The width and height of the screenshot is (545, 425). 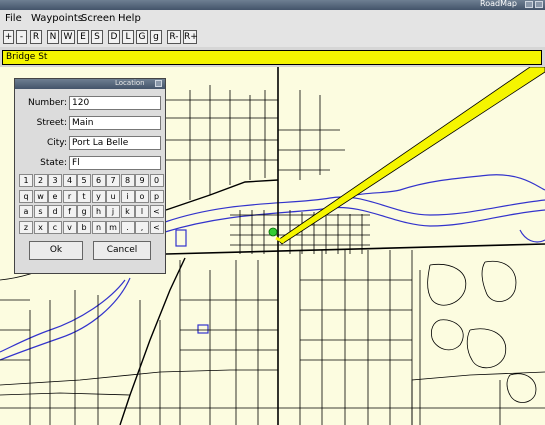 I want to click on menu-help: Help, so click(x=129, y=18).